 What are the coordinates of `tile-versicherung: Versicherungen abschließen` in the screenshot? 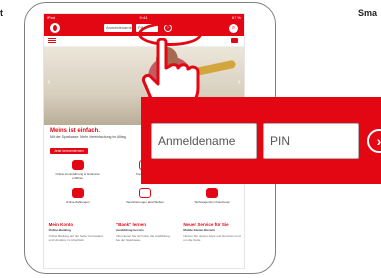 It's located at (145, 196).